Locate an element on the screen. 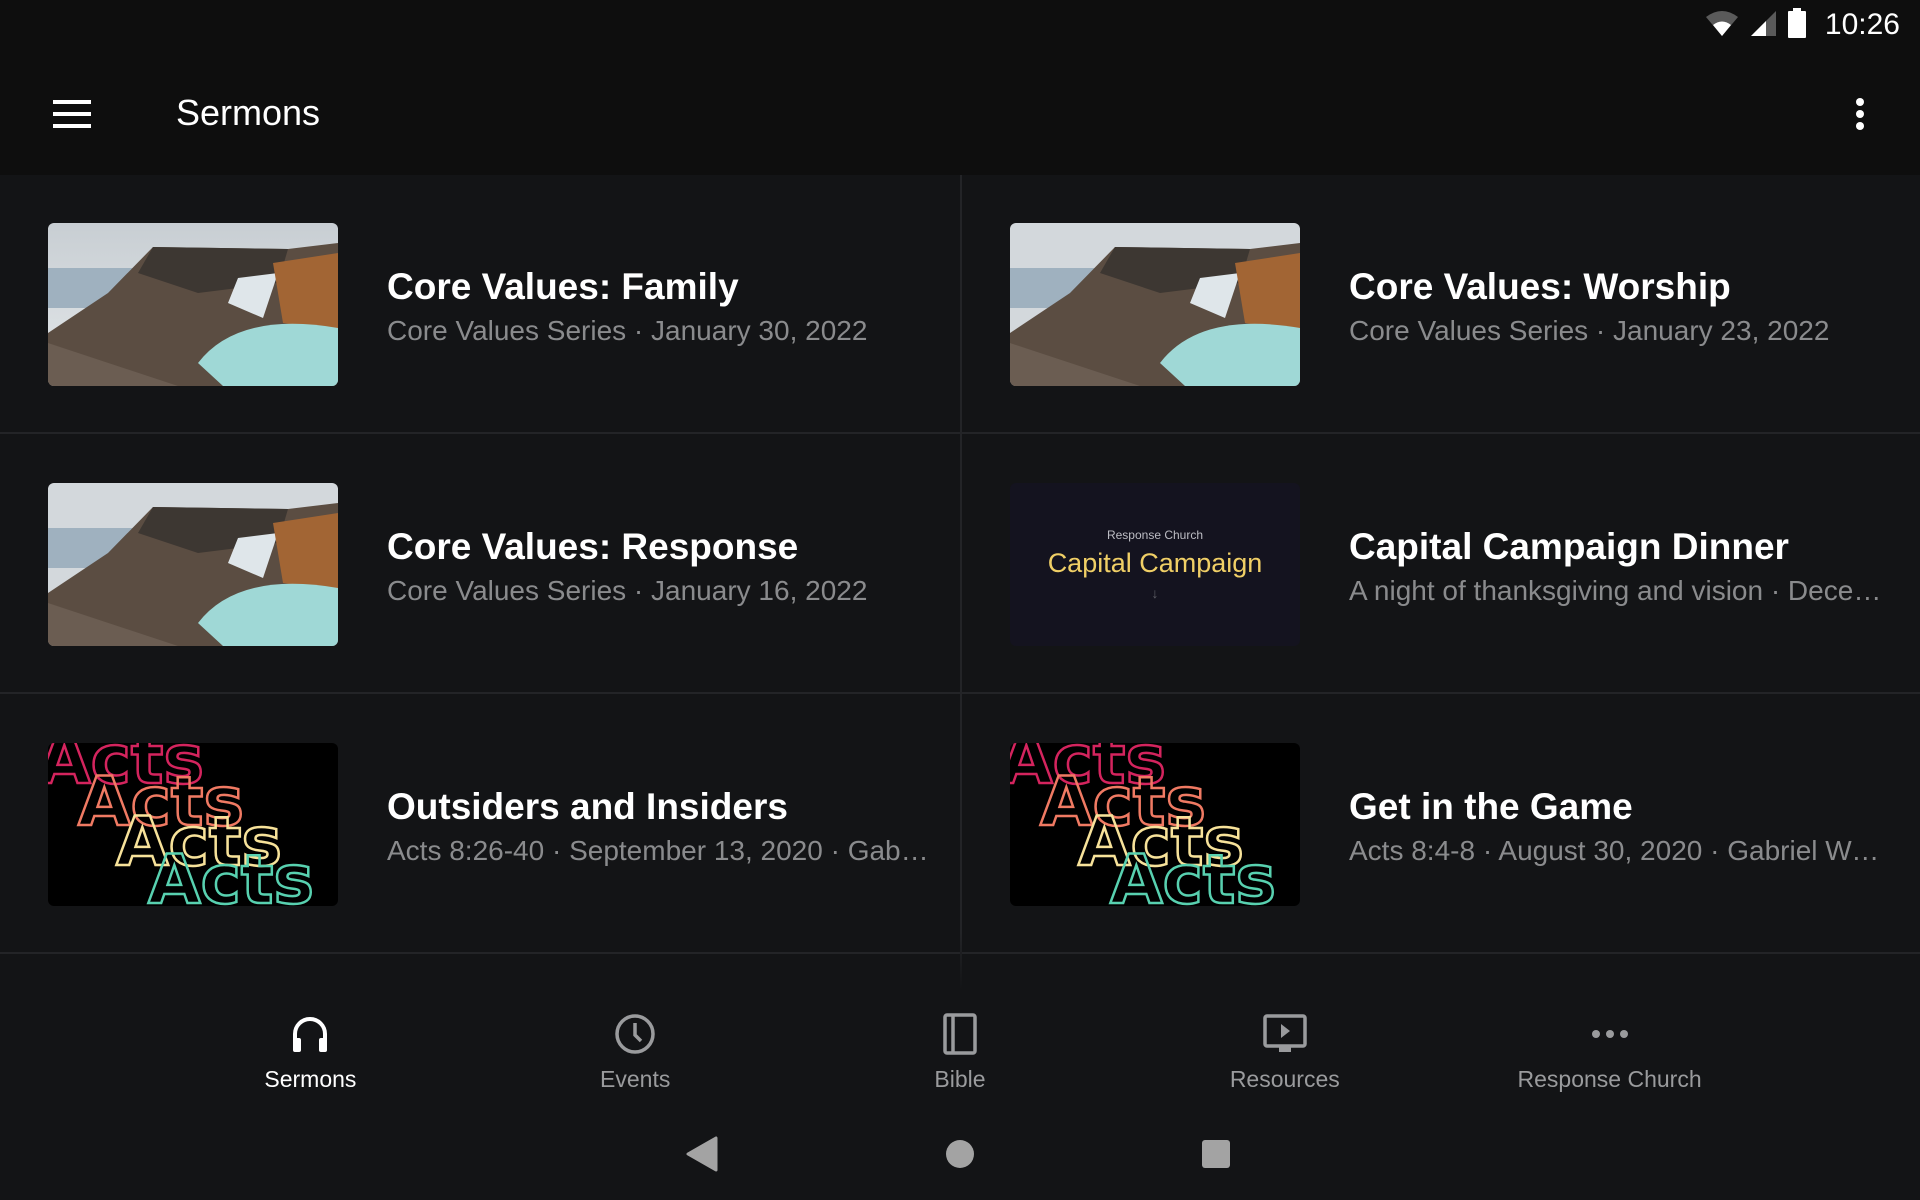 Image resolution: width=1920 pixels, height=1200 pixels. sermon-title: Get in the Game is located at coordinates (1491, 806).